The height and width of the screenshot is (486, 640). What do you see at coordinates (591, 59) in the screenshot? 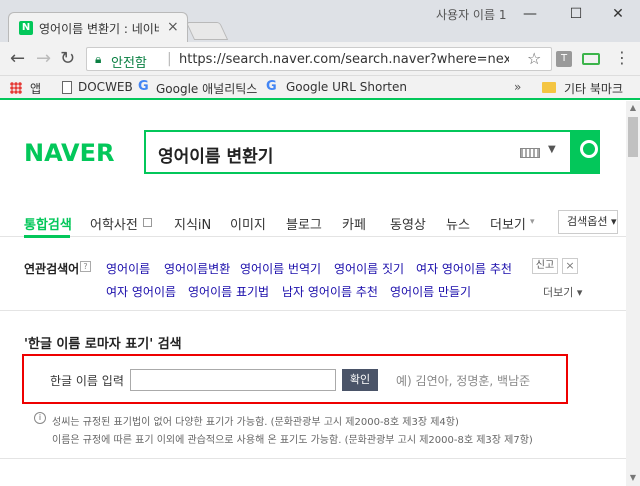
I see `extension-green-icon` at bounding box center [591, 59].